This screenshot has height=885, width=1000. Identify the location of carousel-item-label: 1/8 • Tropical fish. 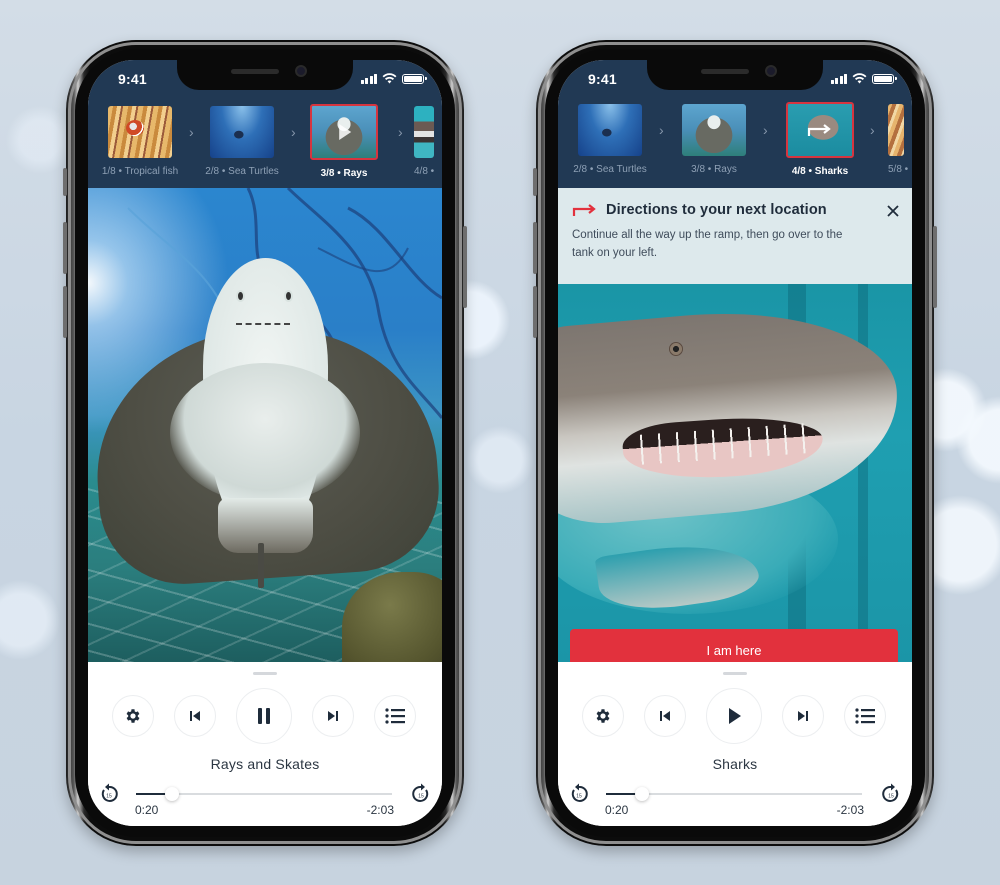
(140, 171).